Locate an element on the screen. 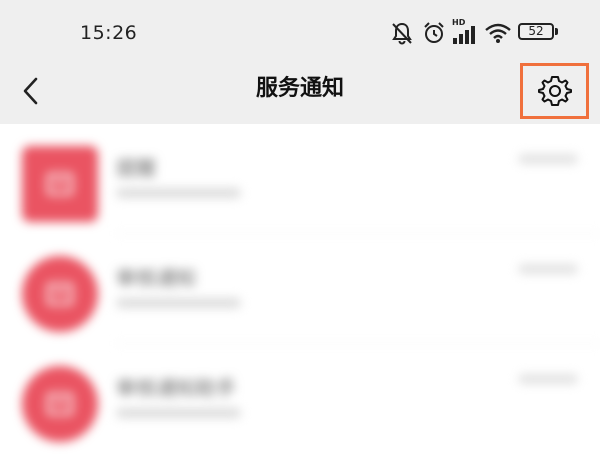 The width and height of the screenshot is (600, 454). item-title: 审核通知 is located at coordinates (156, 278).